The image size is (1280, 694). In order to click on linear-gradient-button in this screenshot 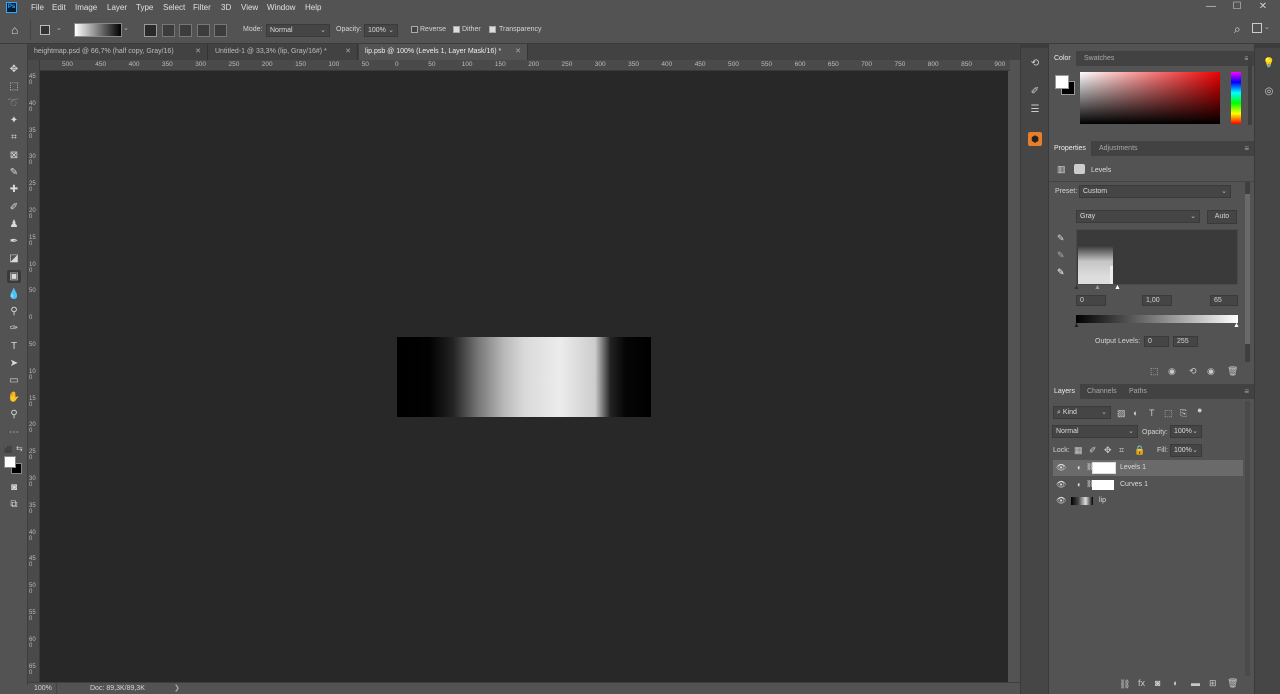, I will do `click(150, 30)`.